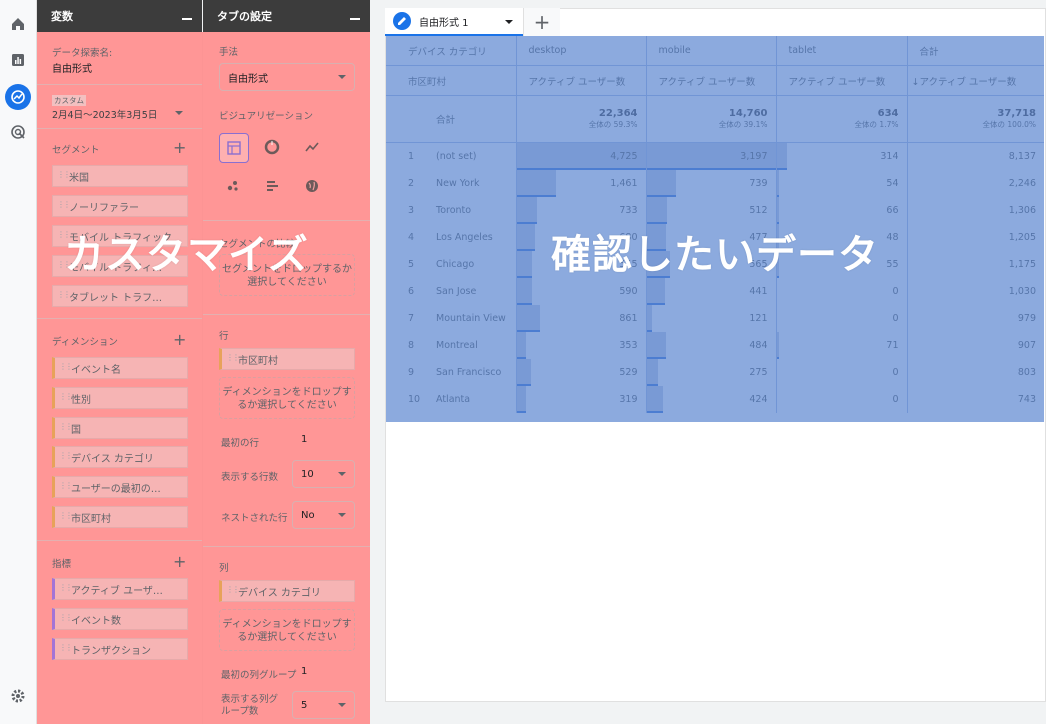 The width and height of the screenshot is (1046, 724). I want to click on value-text: 441, so click(758, 291).